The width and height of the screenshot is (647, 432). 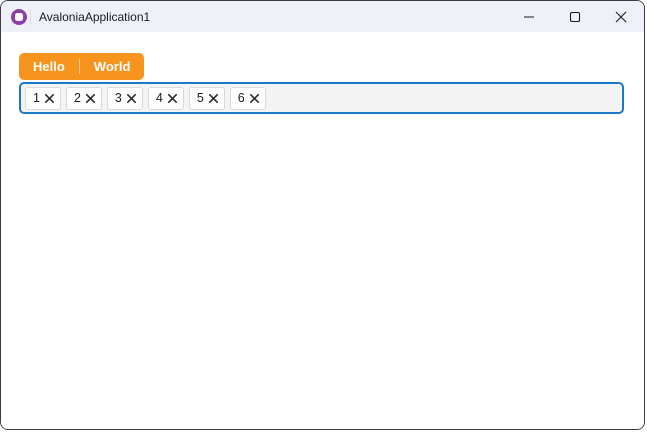 What do you see at coordinates (322, 16) in the screenshot?
I see `title-bar: AvaloniaApplication1` at bounding box center [322, 16].